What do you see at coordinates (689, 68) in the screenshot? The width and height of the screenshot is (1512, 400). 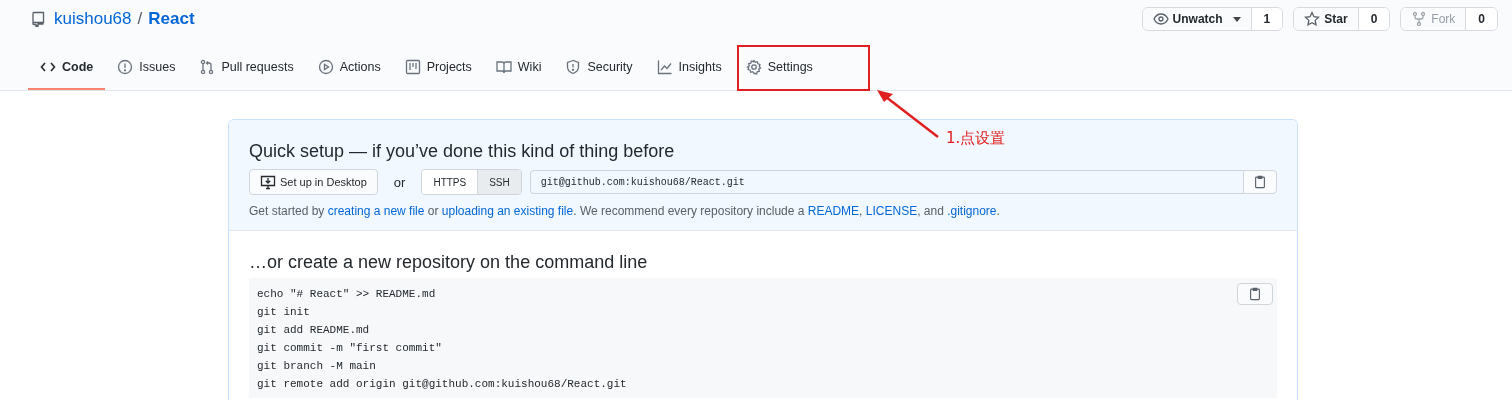 I see `nav-tab: Insights` at bounding box center [689, 68].